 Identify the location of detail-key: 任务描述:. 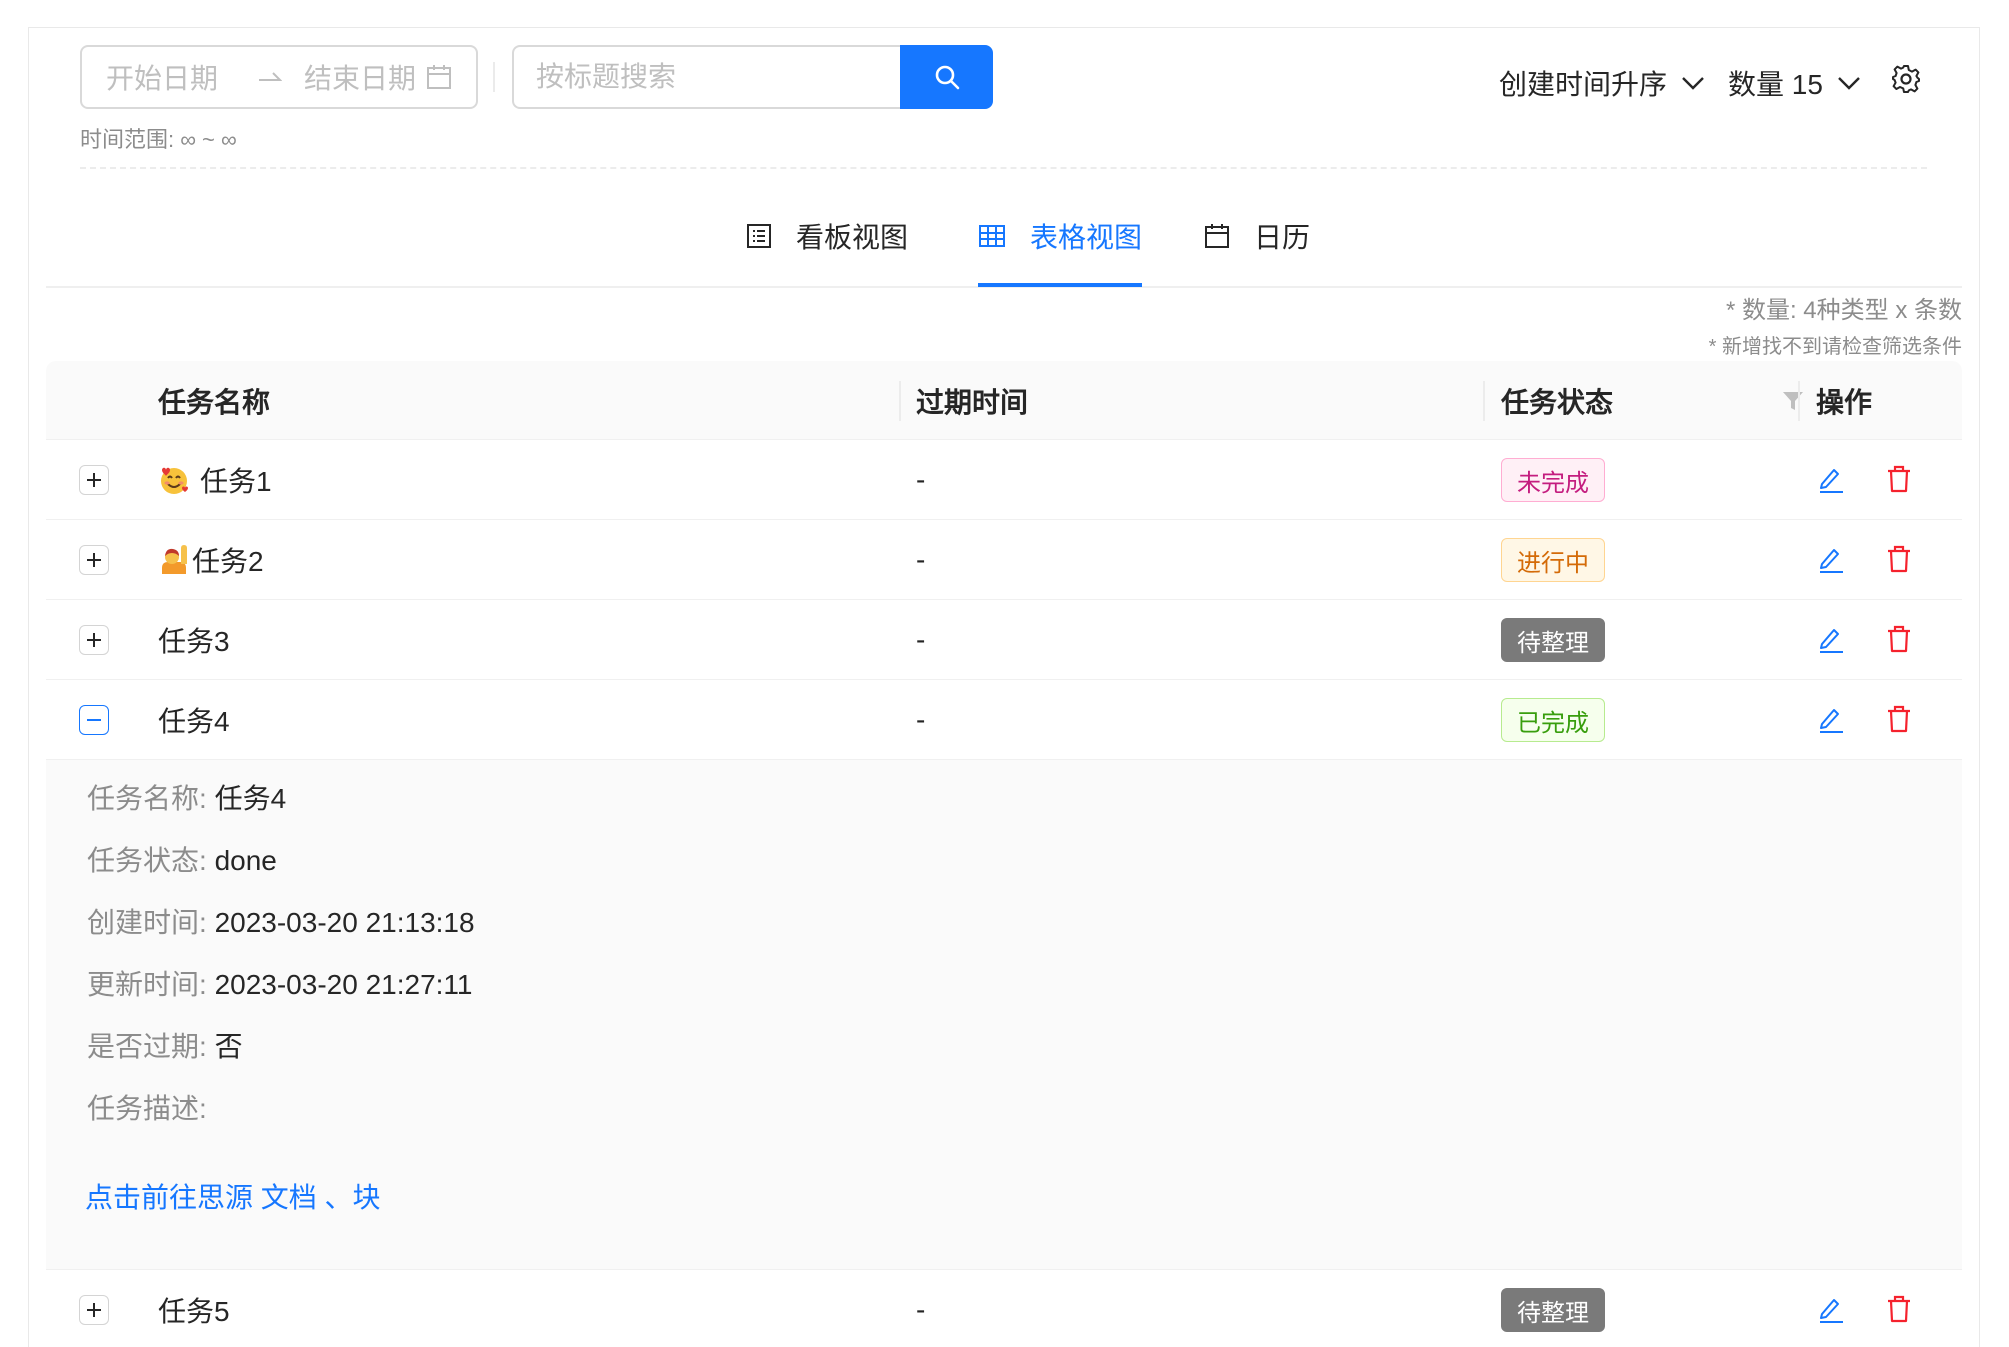
(147, 1108).